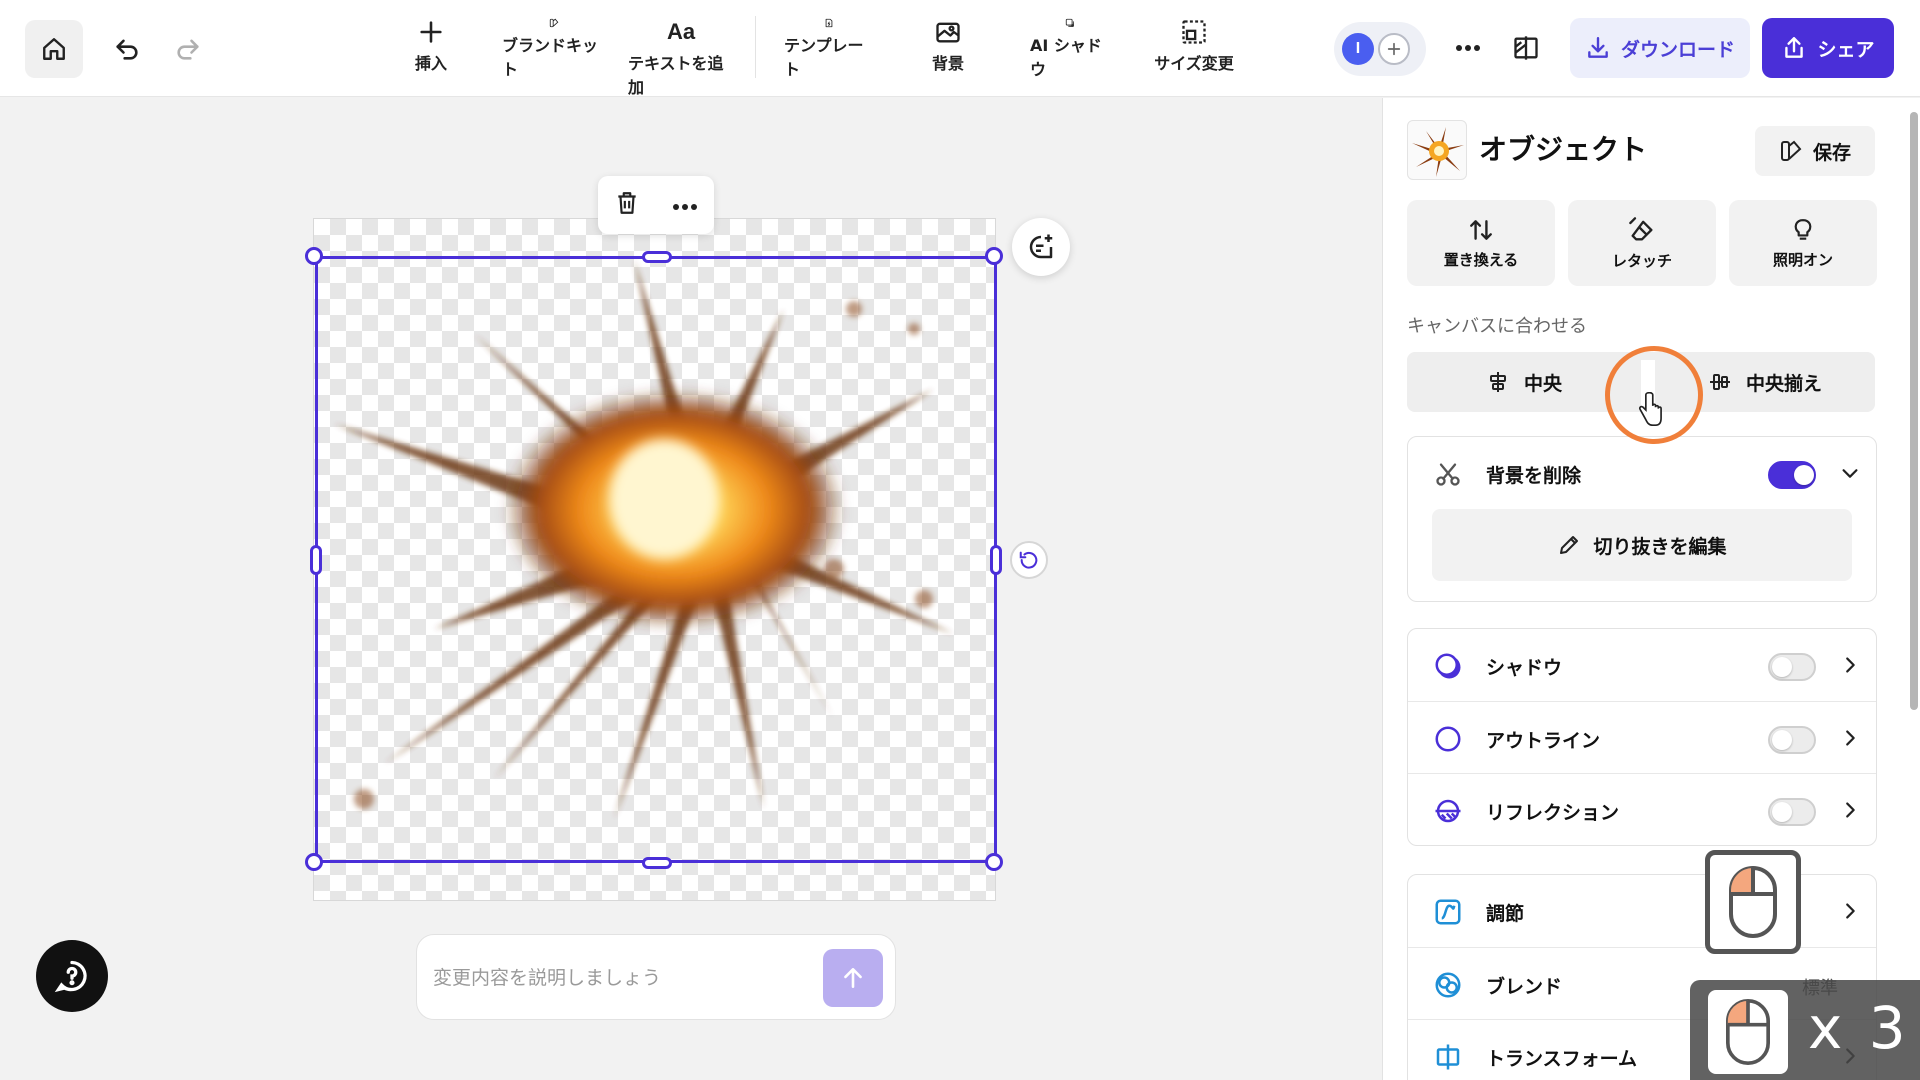  Describe the element at coordinates (994, 862) in the screenshot. I see `resize-handle-bottom-right` at that location.